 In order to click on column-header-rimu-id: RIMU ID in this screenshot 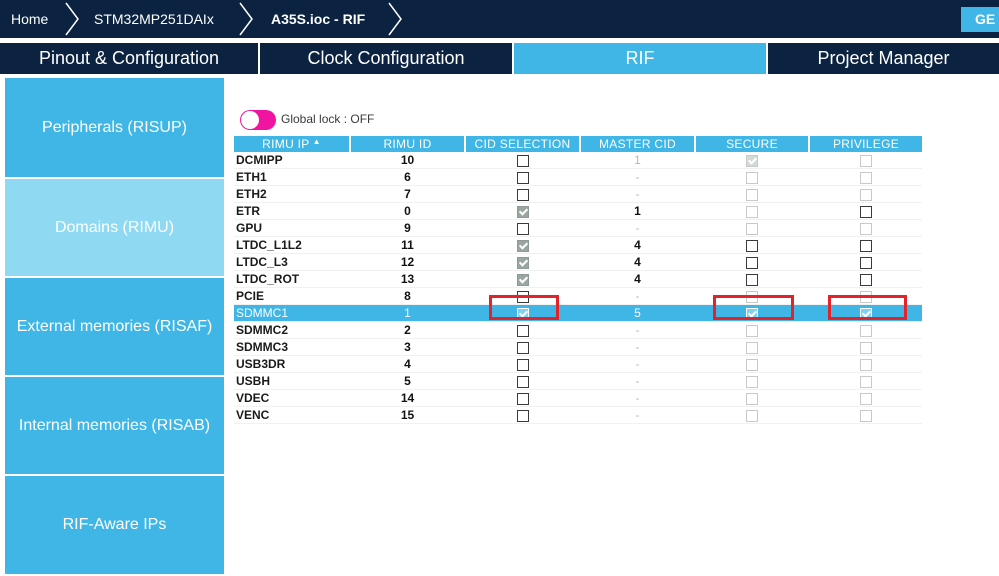, I will do `click(407, 144)`.